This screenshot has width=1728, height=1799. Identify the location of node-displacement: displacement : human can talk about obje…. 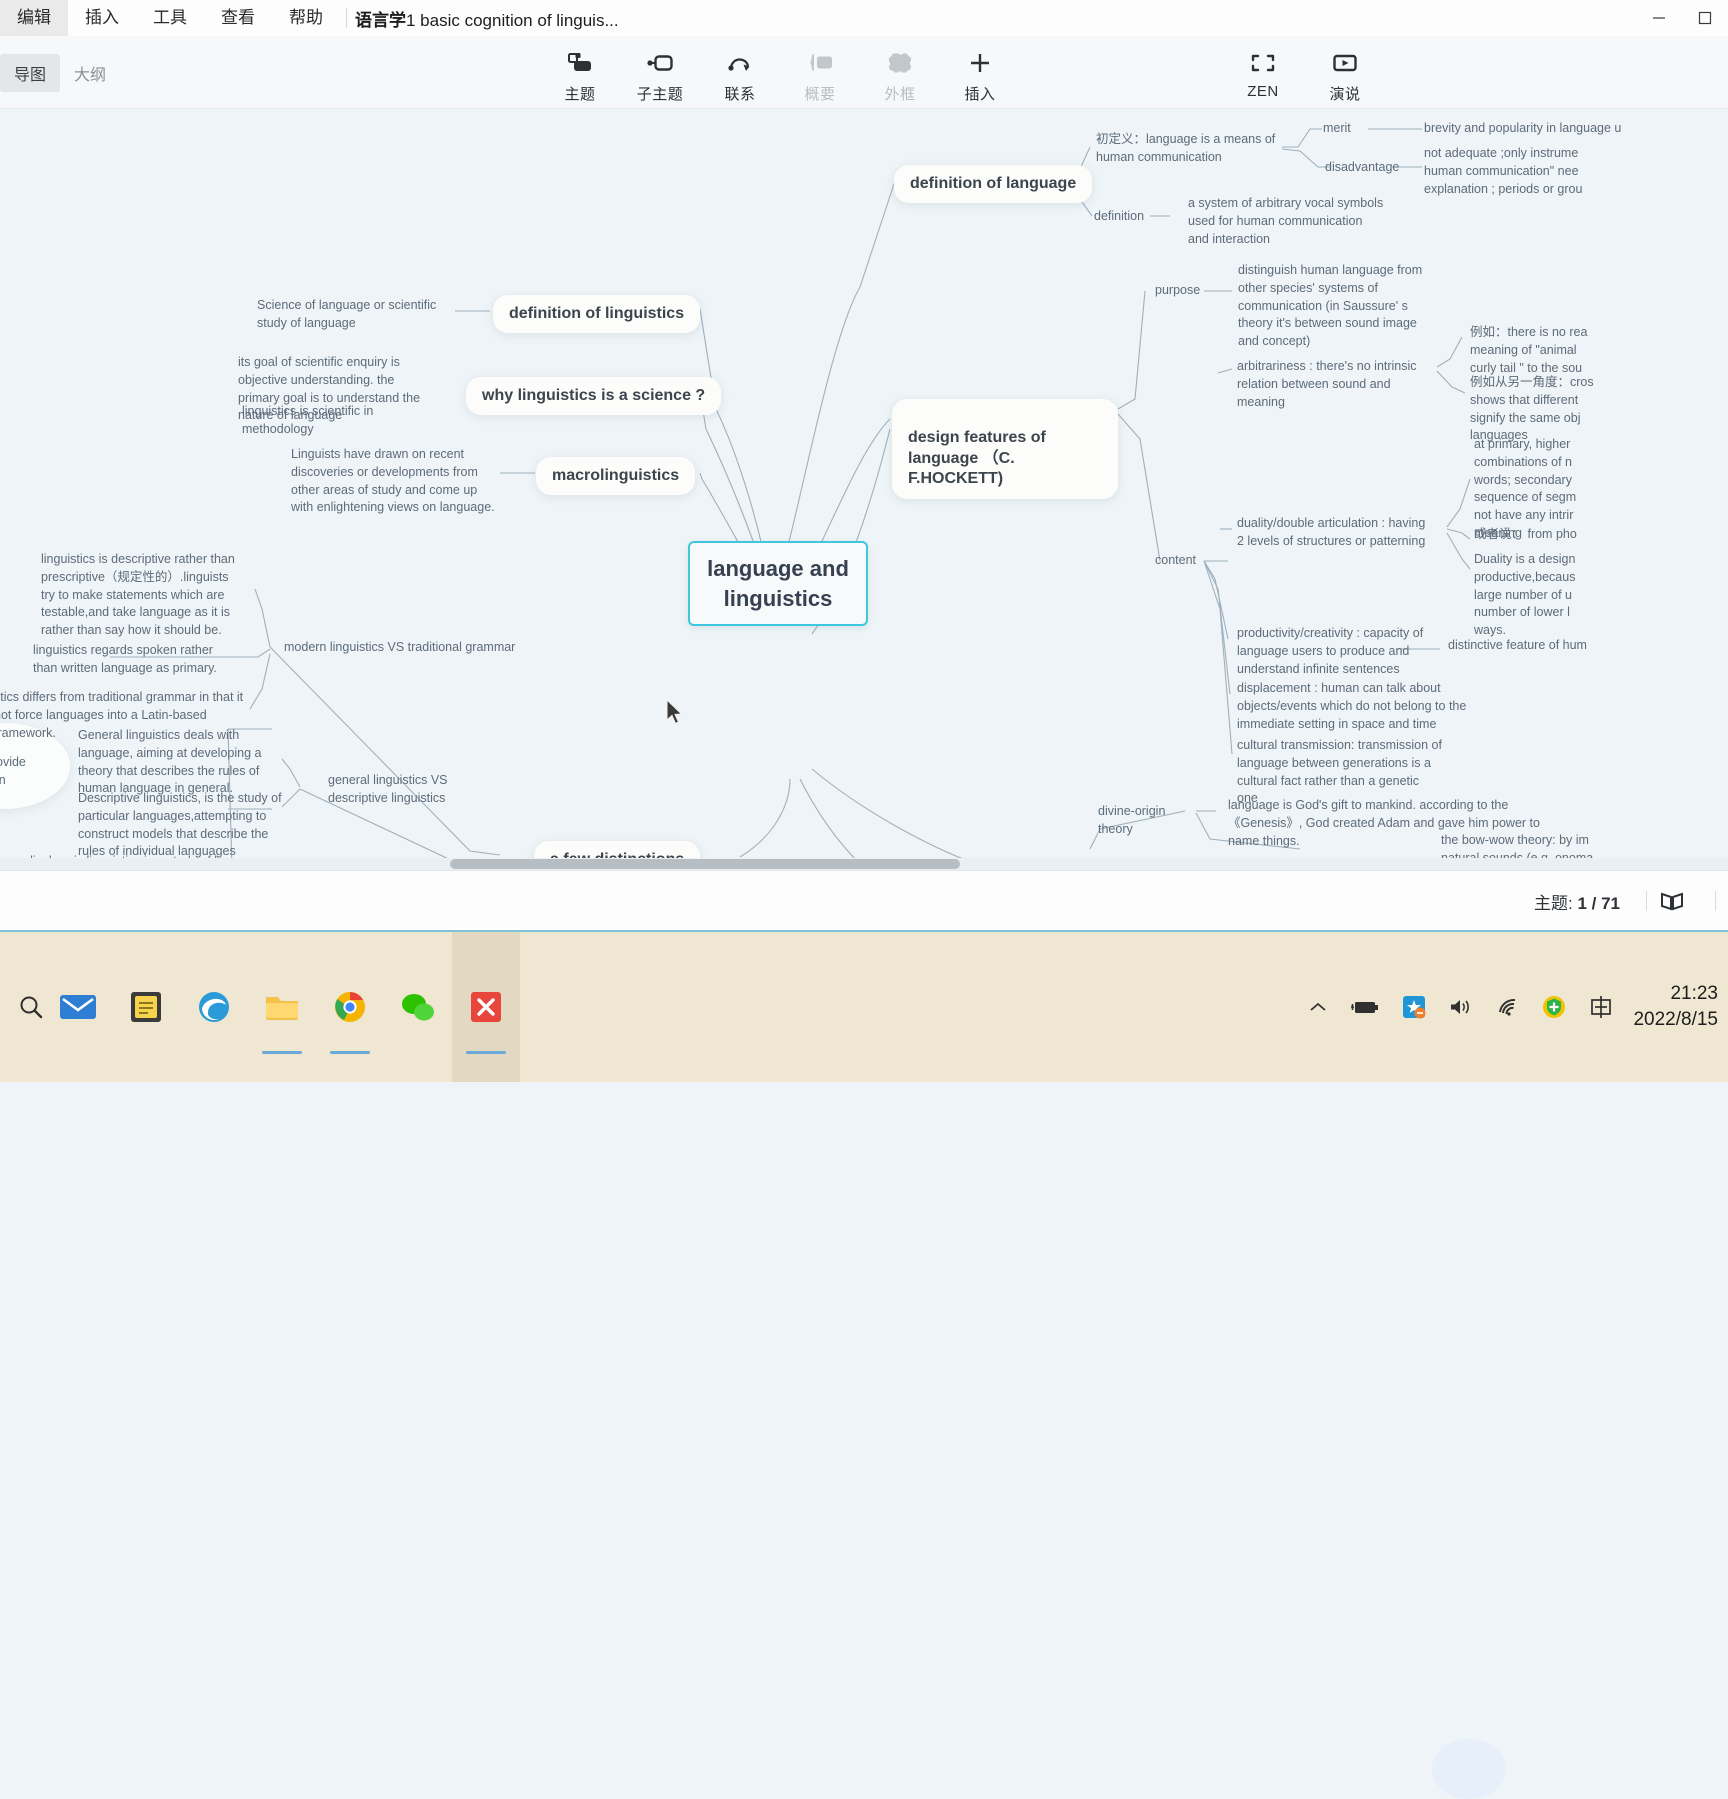
(1353, 706).